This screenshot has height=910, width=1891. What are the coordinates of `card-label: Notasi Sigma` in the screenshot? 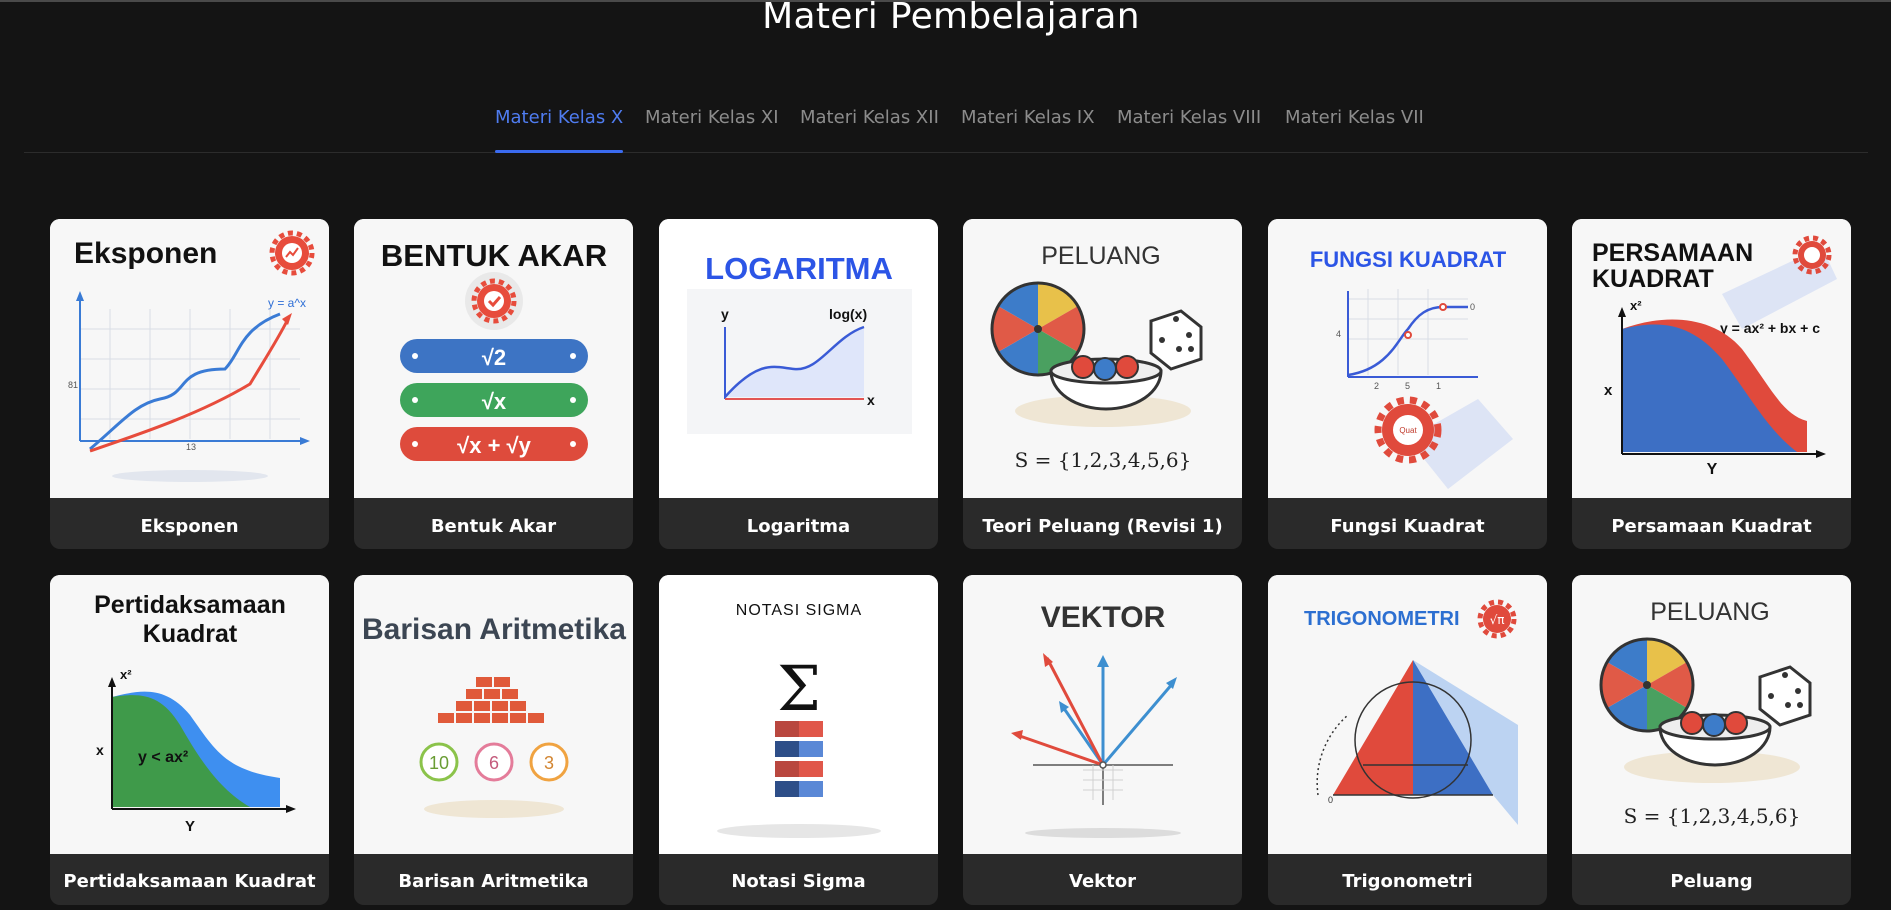 It's located at (798, 881).